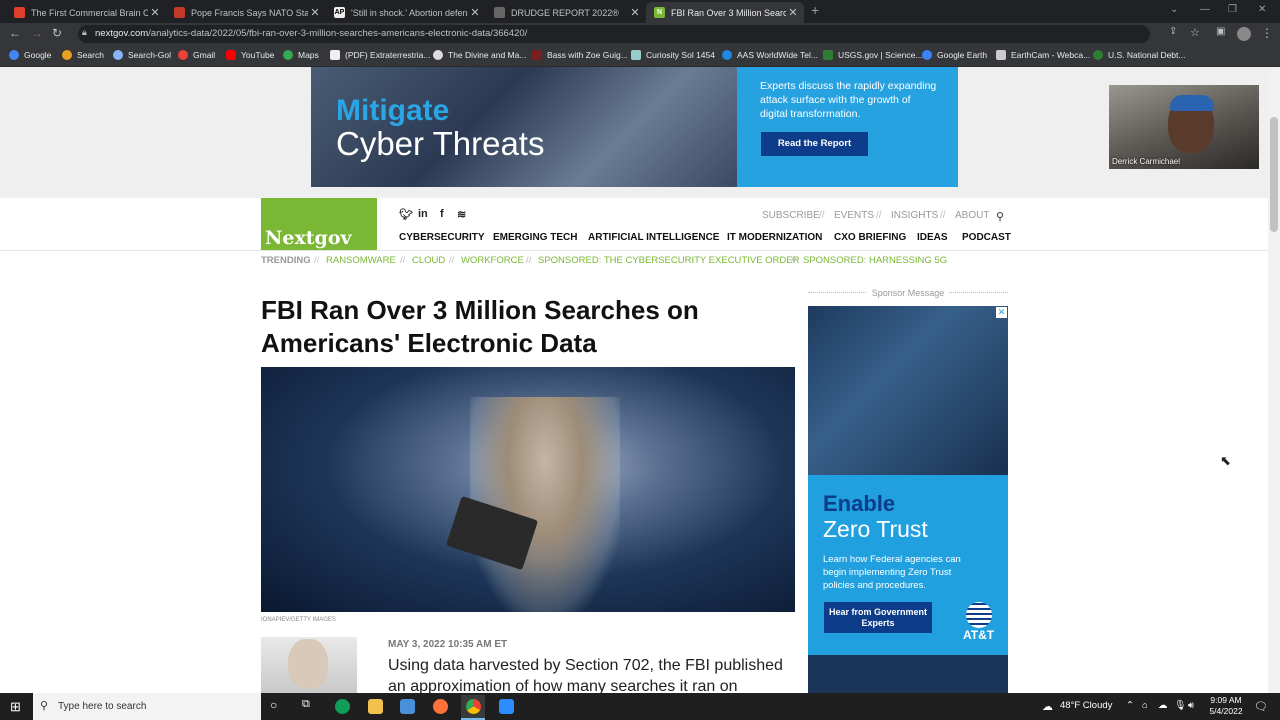 This screenshot has height=720, width=1280. What do you see at coordinates (361, 260) in the screenshot?
I see `trending-link: RANSOMWARE` at bounding box center [361, 260].